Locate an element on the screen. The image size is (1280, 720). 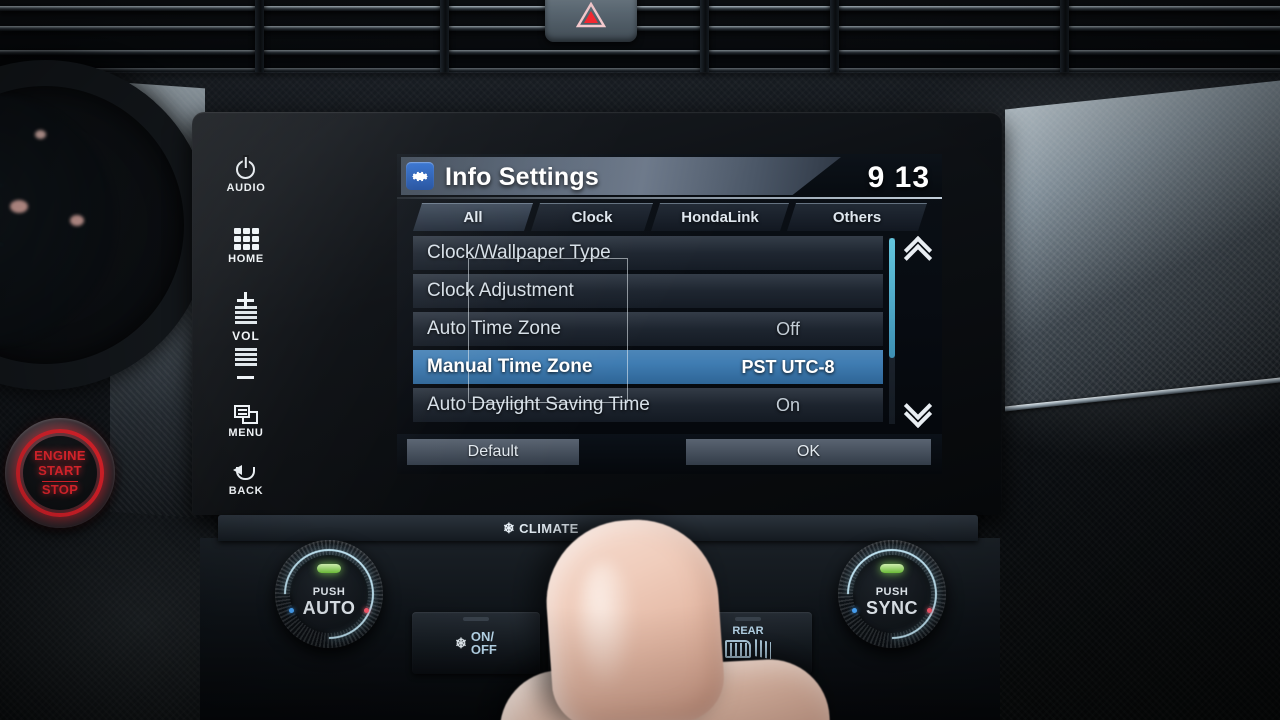
knob-label-group: PUSH SYNC is located at coordinates (892, 602).